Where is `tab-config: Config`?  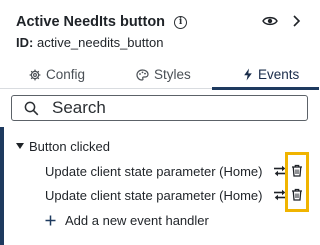
tab-config: Config is located at coordinates (57, 74).